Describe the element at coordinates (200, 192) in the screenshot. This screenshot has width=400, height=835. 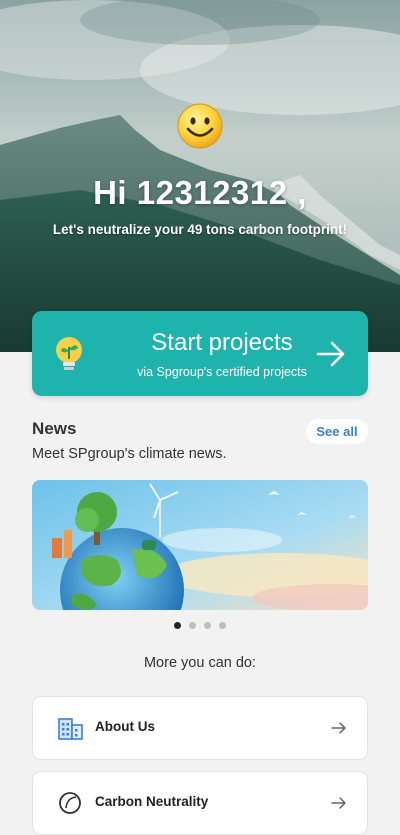
I see `greeting-title: Hi 12312312 ,` at that location.